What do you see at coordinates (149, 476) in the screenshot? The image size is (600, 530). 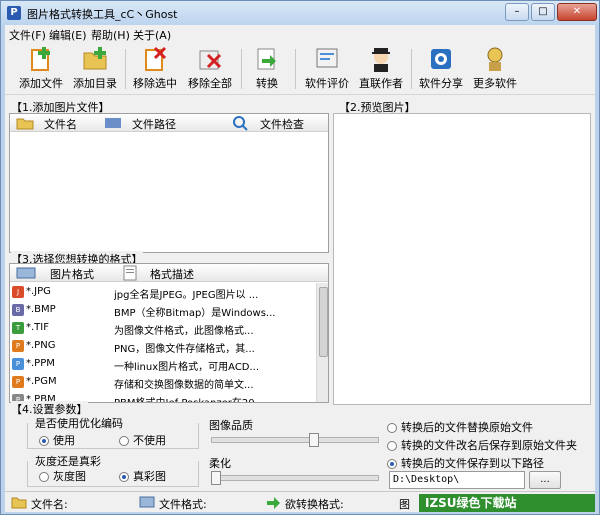 I see `color-option-label: 真彩图` at bounding box center [149, 476].